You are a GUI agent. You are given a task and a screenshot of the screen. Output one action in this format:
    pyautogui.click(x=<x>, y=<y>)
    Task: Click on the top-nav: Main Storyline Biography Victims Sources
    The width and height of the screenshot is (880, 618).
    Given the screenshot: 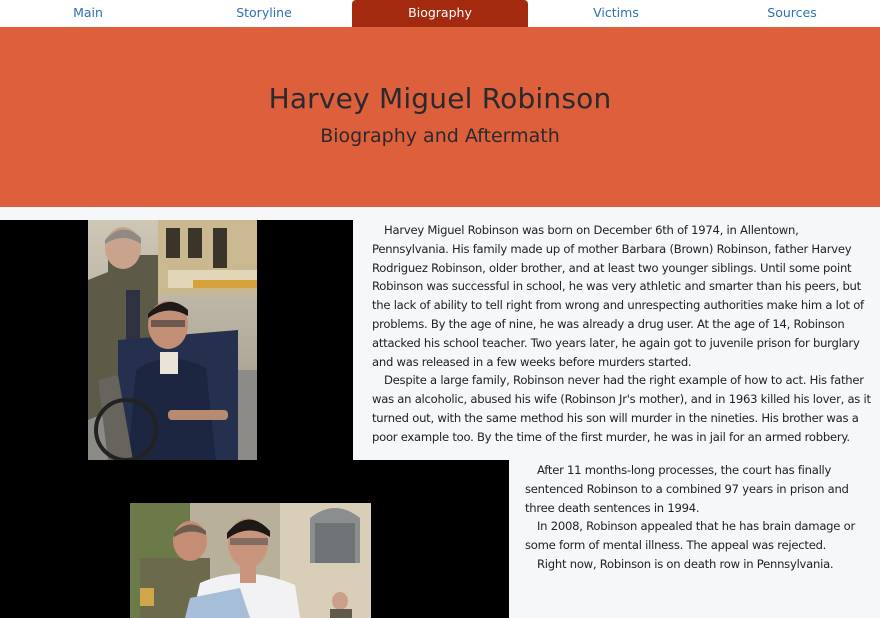 What is the action you would take?
    pyautogui.click(x=440, y=13)
    